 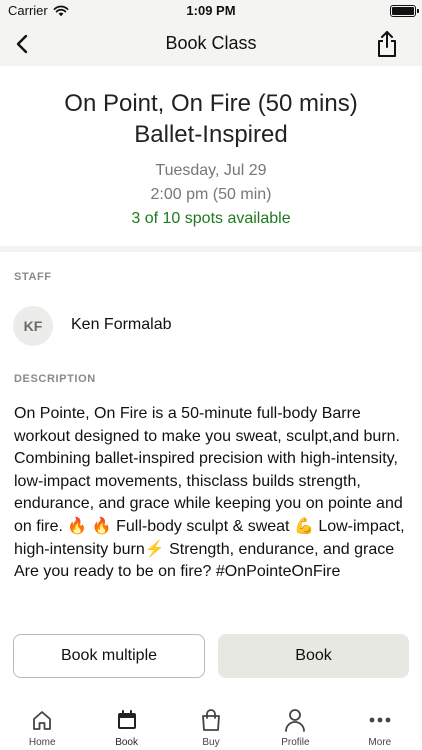 I want to click on class-title-line1: On Point, On Fire (50 mins), so click(x=211, y=103).